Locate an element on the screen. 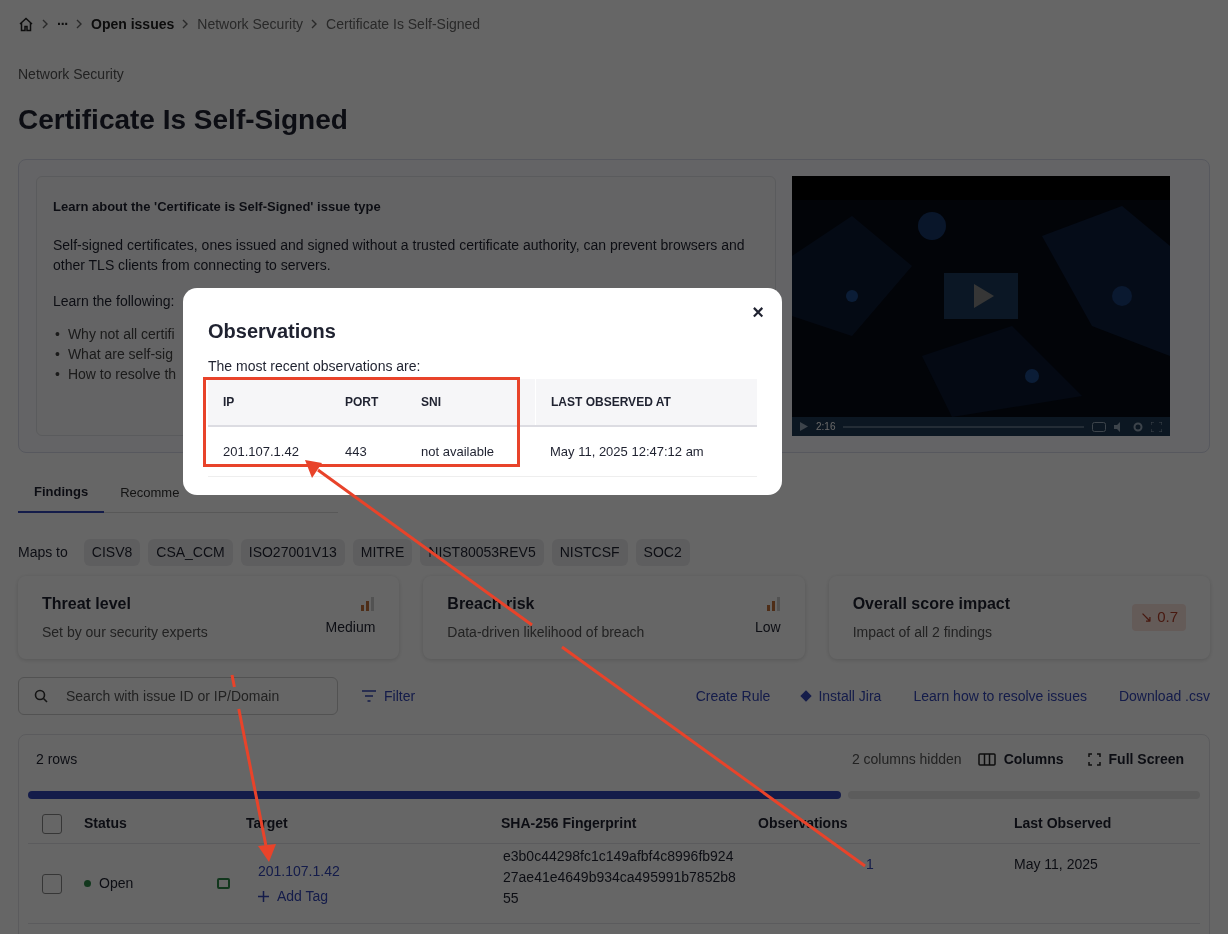  search-field: Search with issue ID or IP/Domain is located at coordinates (178, 696).